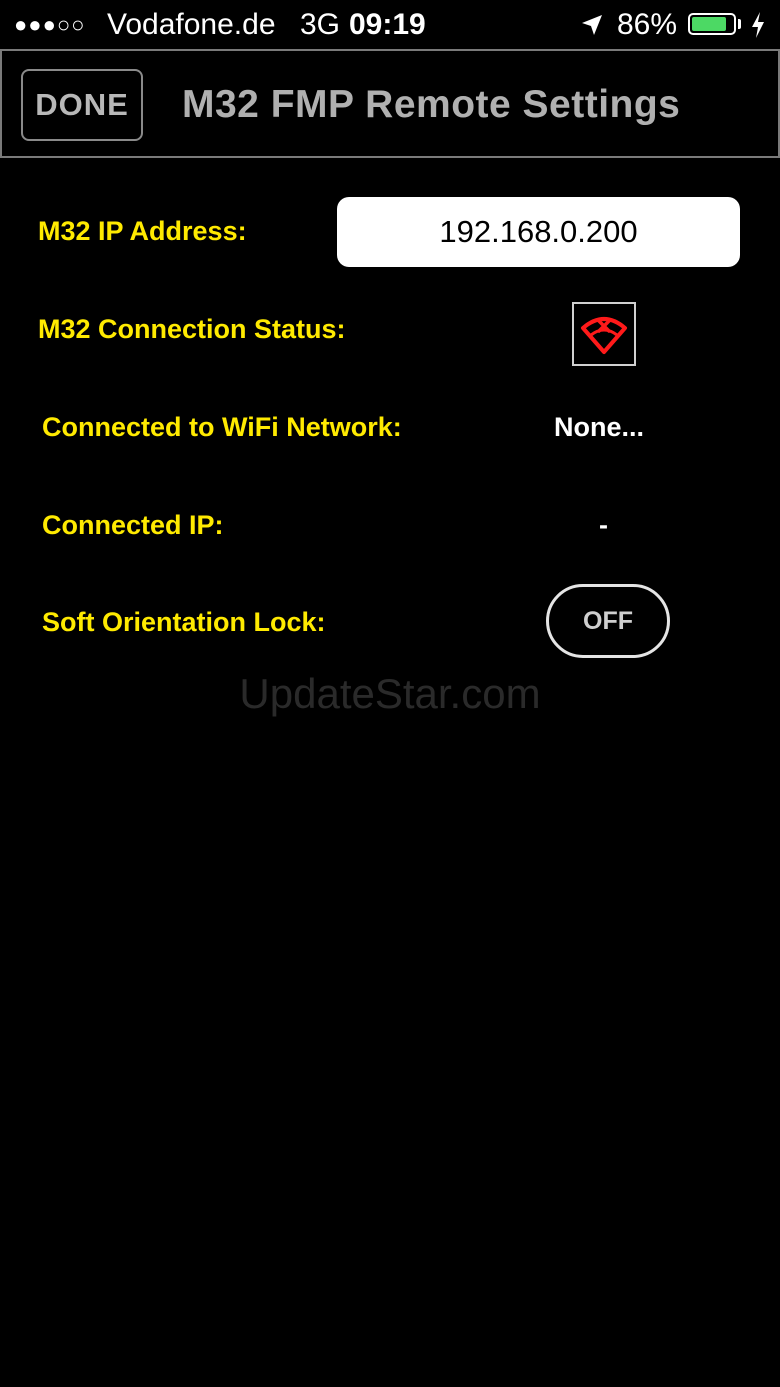 The width and height of the screenshot is (780, 1387). Describe the element at coordinates (592, 25) in the screenshot. I see `location-arrow-icon` at that location.